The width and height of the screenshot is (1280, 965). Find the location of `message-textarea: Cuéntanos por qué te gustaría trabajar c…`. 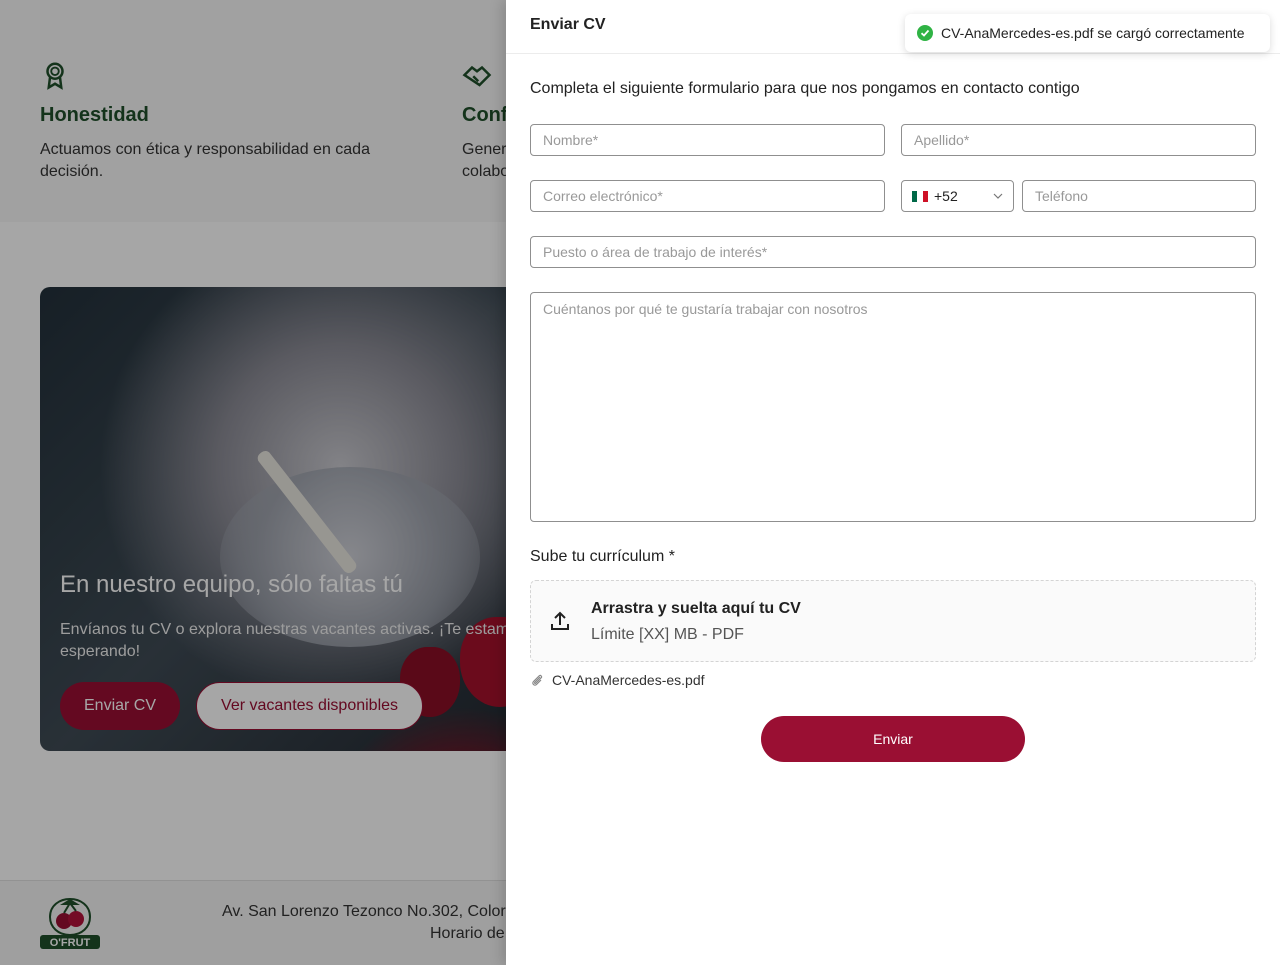

message-textarea: Cuéntanos por qué te gustaría trabajar c… is located at coordinates (893, 407).